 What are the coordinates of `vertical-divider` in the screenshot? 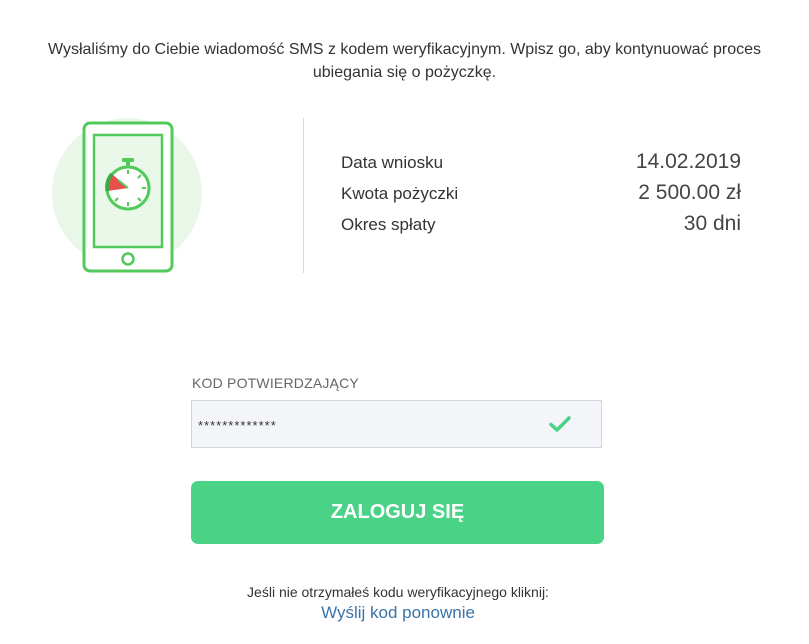 It's located at (303, 195).